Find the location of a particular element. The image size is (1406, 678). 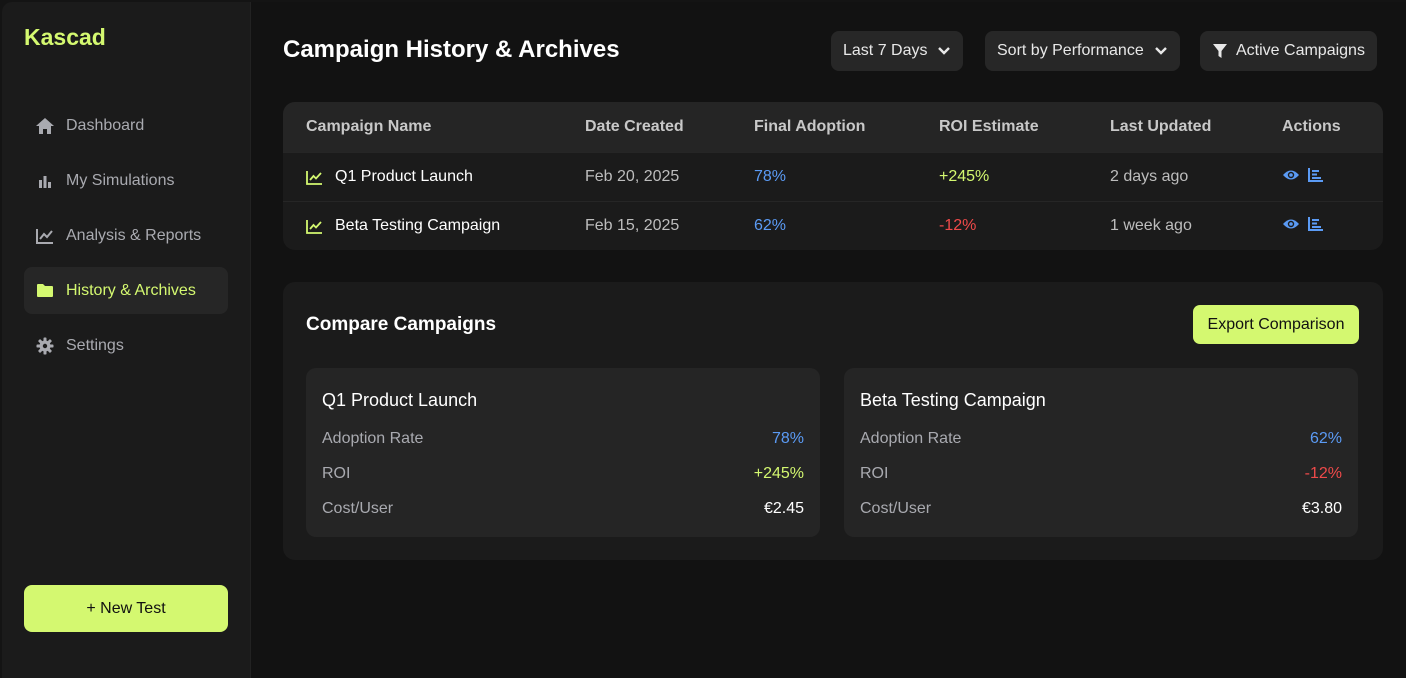

metric-row: ROI +245% is located at coordinates (563, 474).